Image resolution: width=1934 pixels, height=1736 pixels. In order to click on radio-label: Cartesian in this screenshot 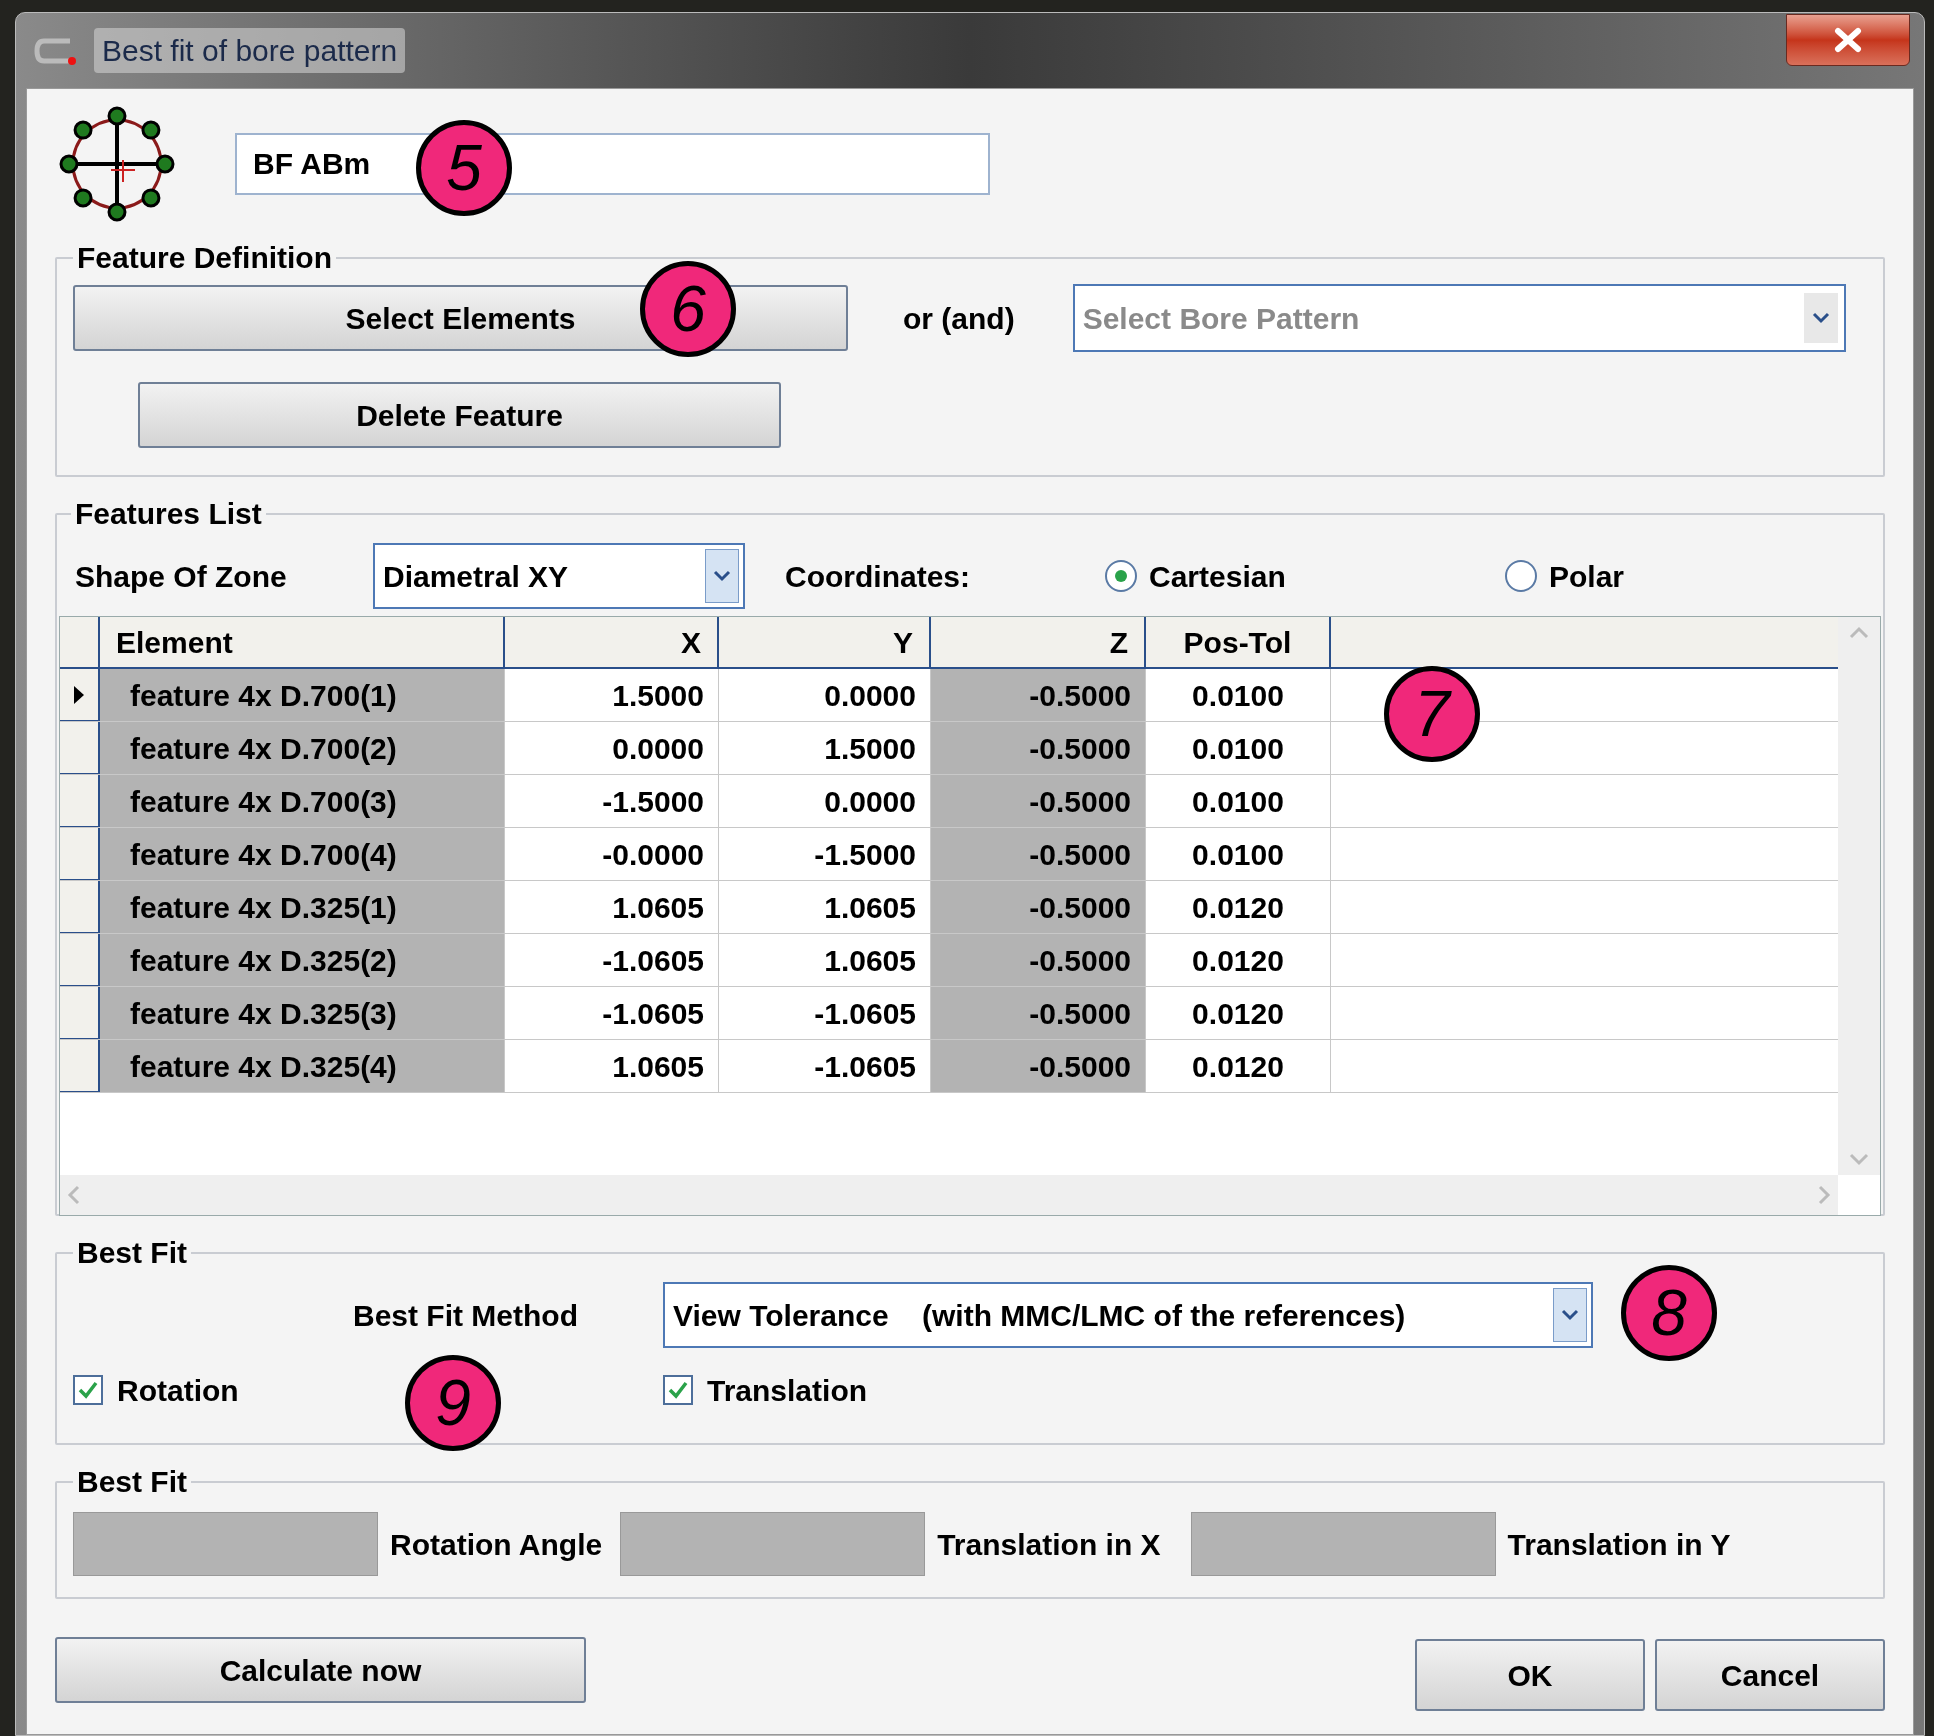, I will do `click(1217, 576)`.